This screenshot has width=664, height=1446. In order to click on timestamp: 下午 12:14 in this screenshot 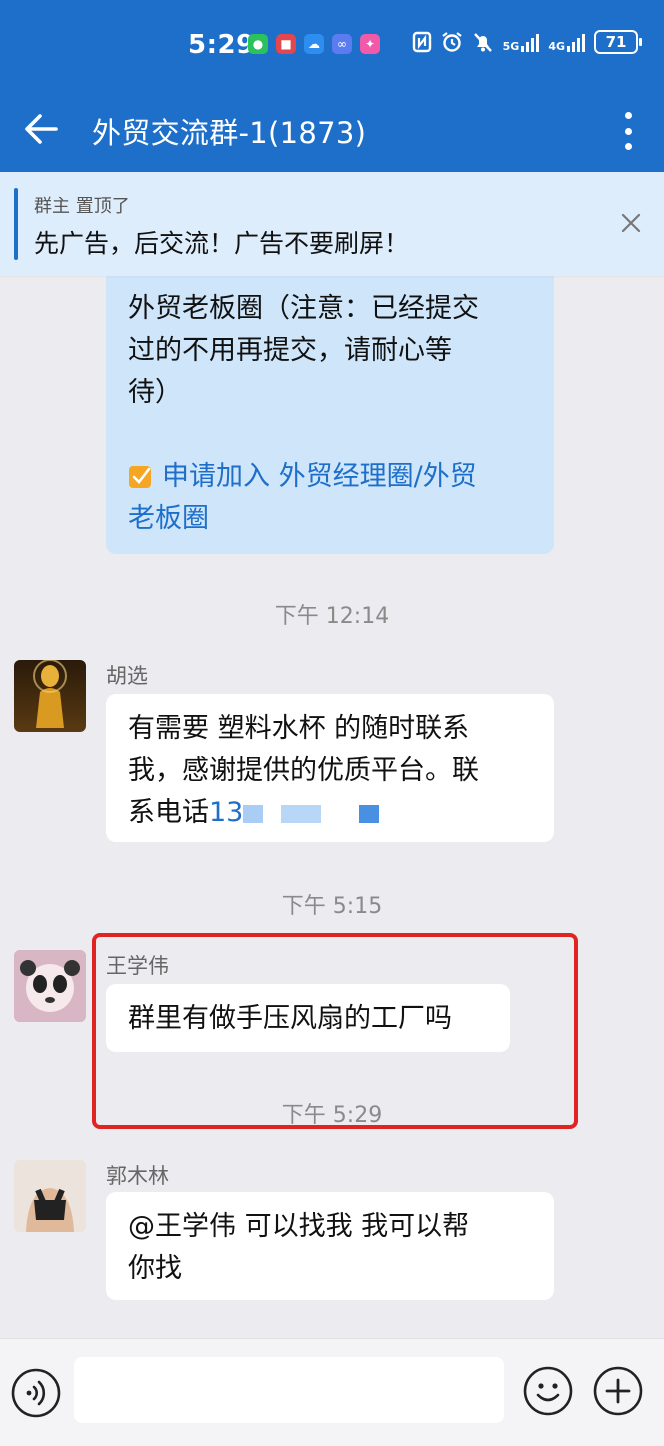, I will do `click(332, 616)`.